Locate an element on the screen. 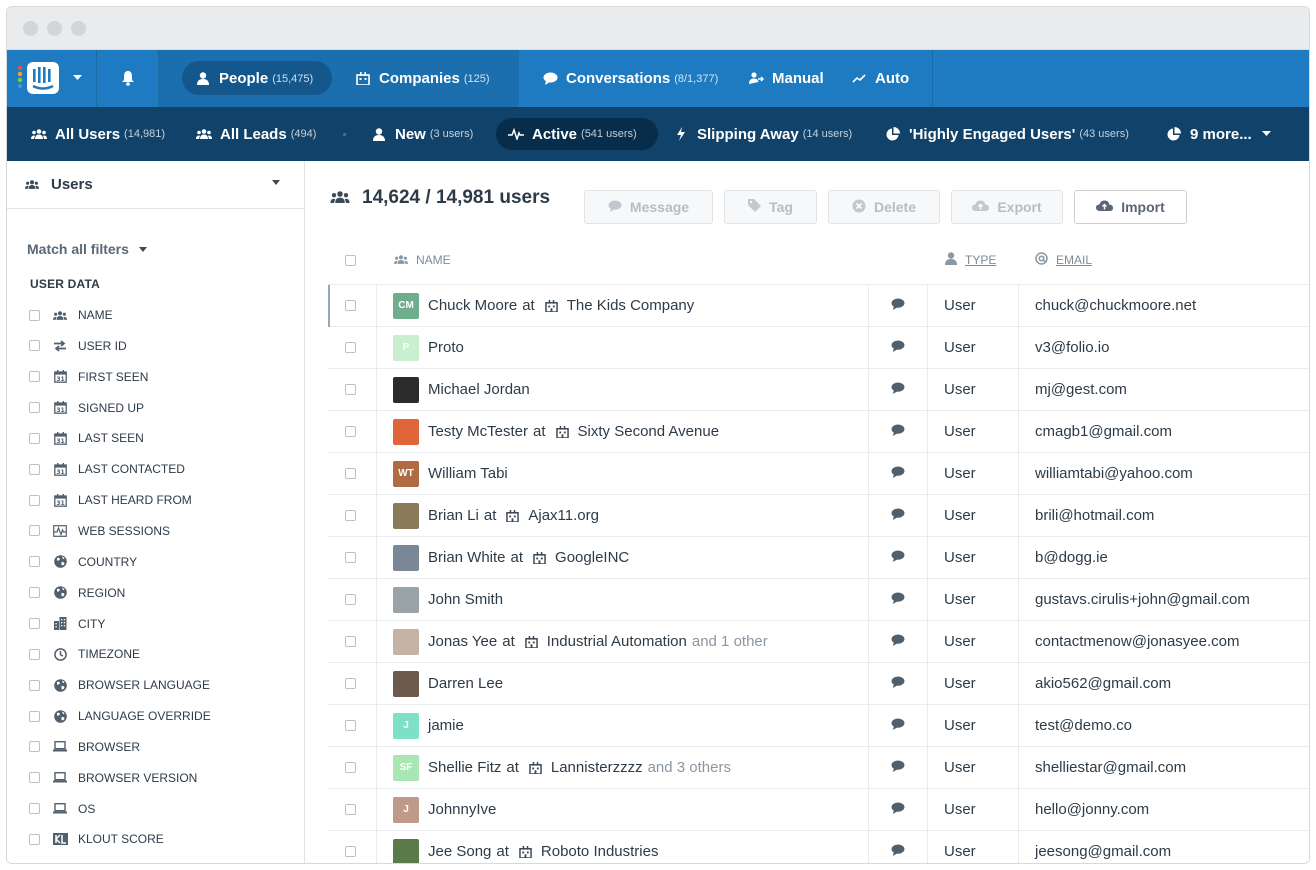 This screenshot has width=1316, height=870. filter-item: LANGUAGE OVERRIDE is located at coordinates (120, 716).